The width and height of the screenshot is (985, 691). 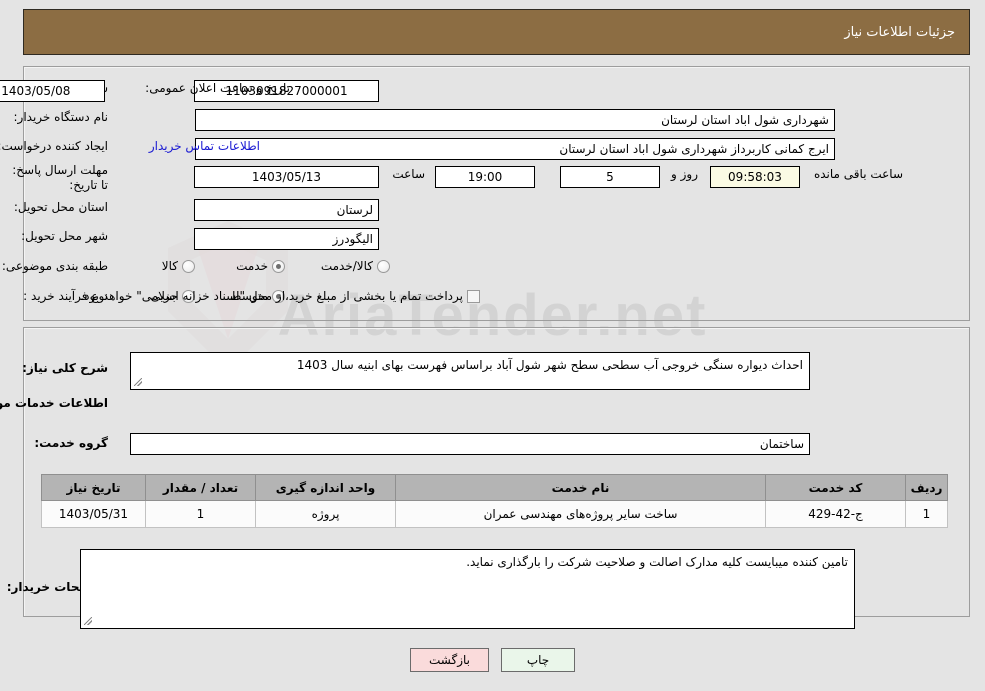 I want to click on category-radio-khedmat-icon, so click(x=278, y=266).